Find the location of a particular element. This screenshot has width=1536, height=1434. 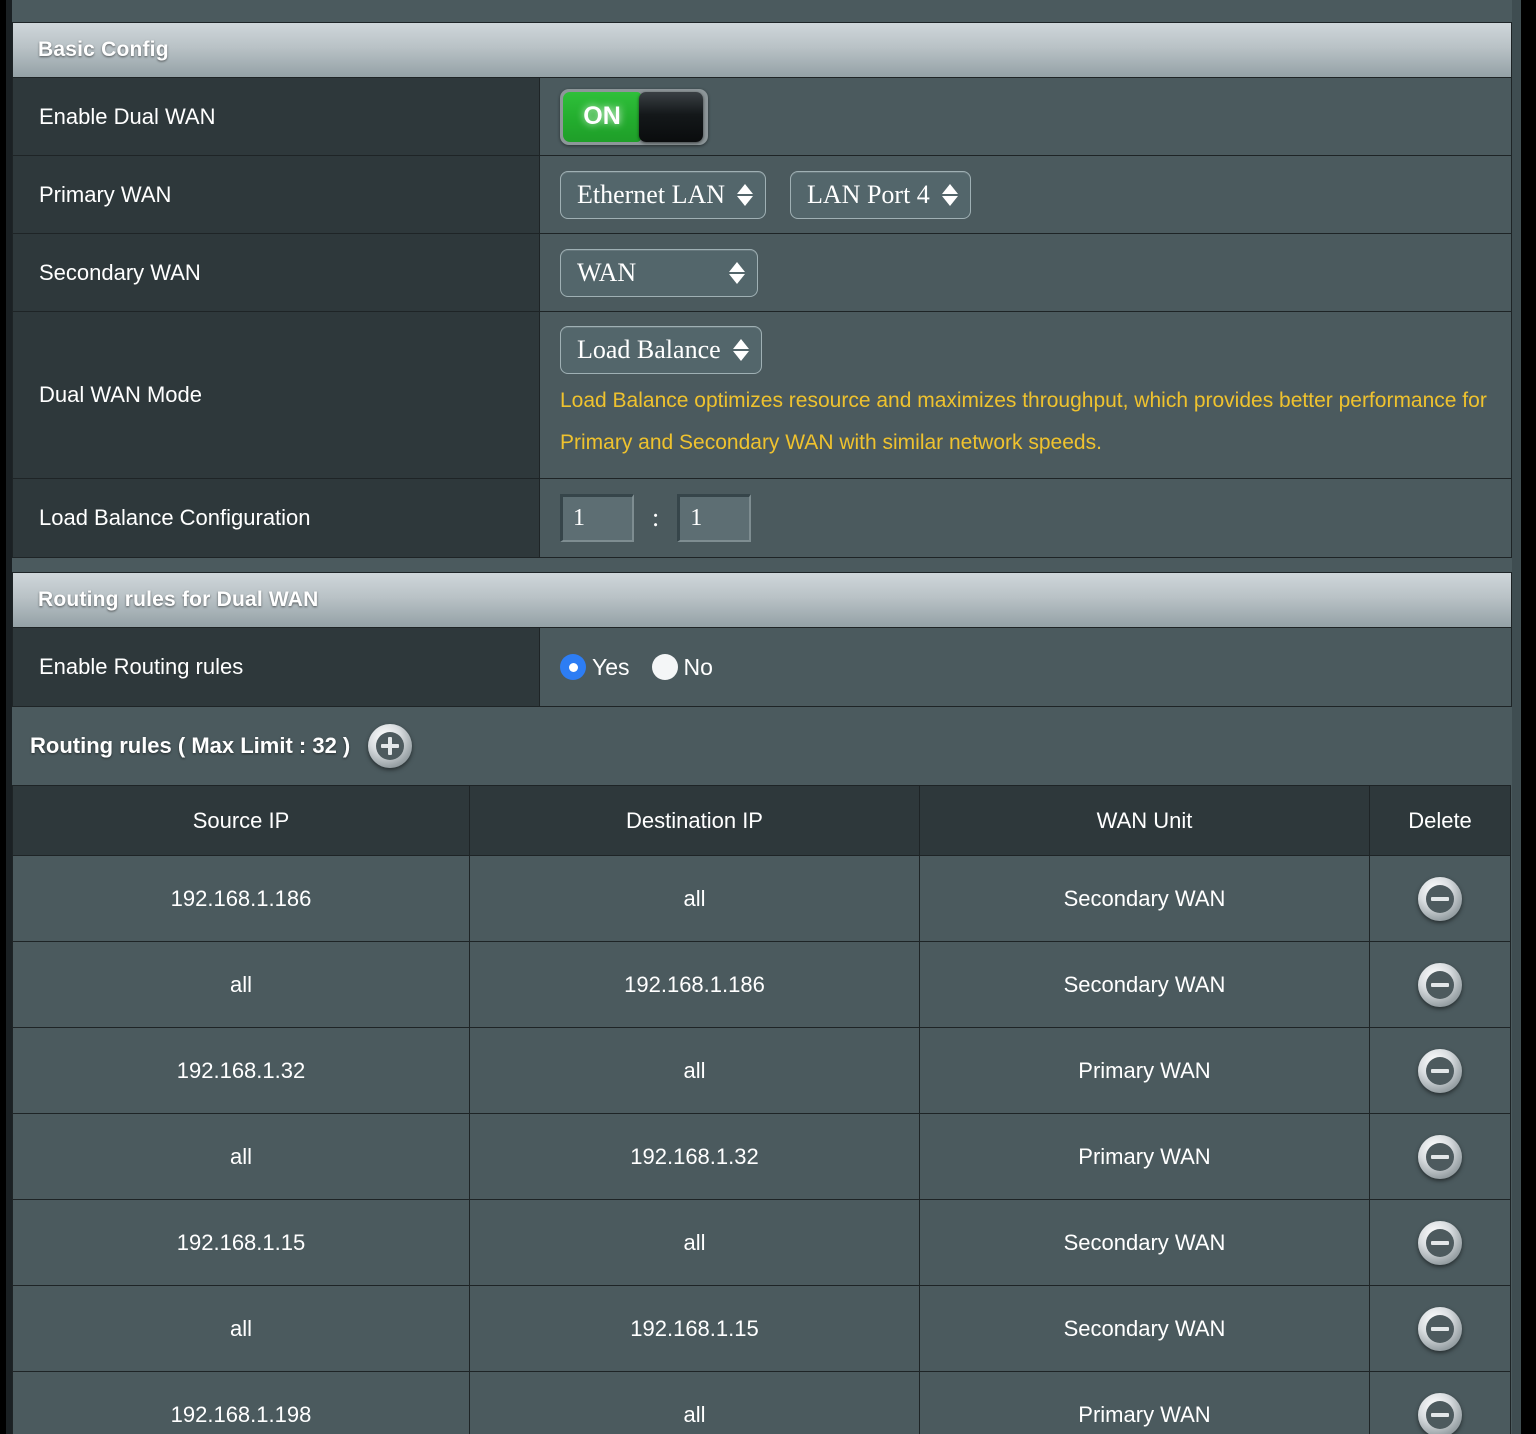

row-enable-dual-wan: Enable Dual WAN ON is located at coordinates (762, 117).